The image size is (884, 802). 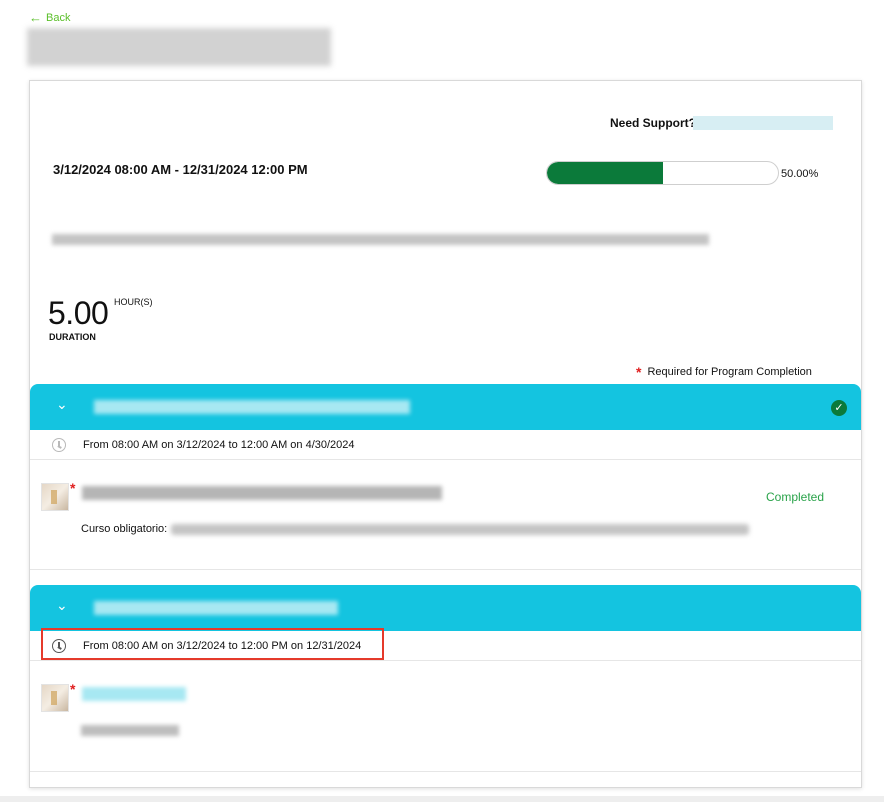 I want to click on section-header-2: ⌄, so click(x=445, y=608).